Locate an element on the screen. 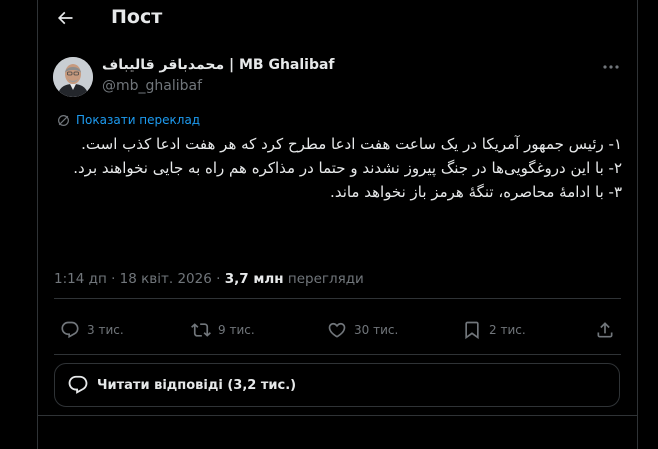 This screenshot has height=449, width=658. share-icon is located at coordinates (605, 330).